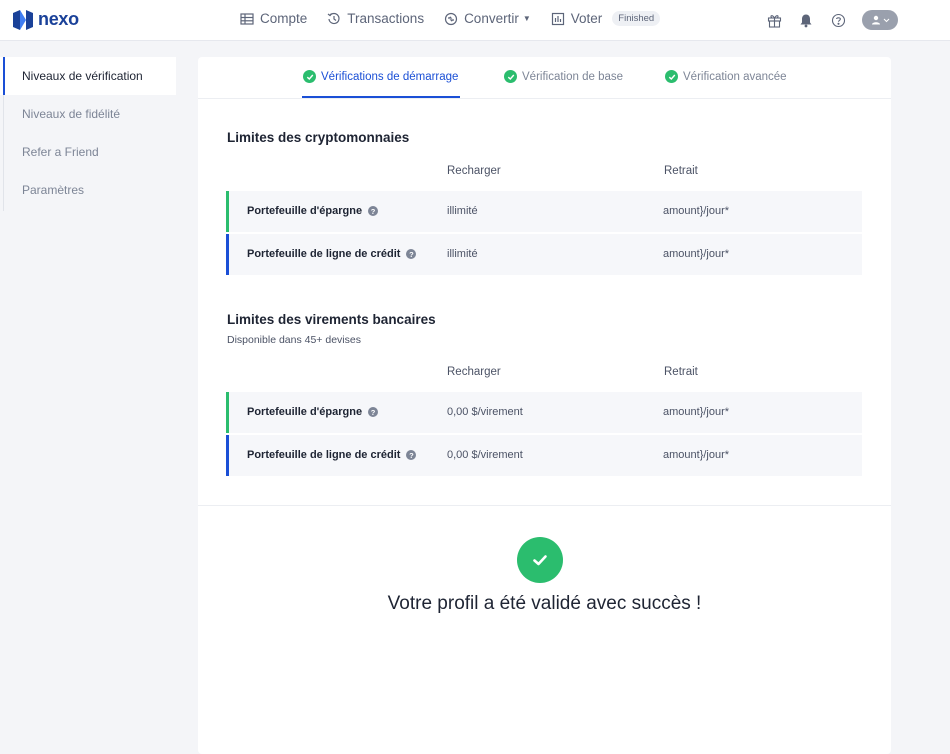  I want to click on gift-icon, so click(774, 20).